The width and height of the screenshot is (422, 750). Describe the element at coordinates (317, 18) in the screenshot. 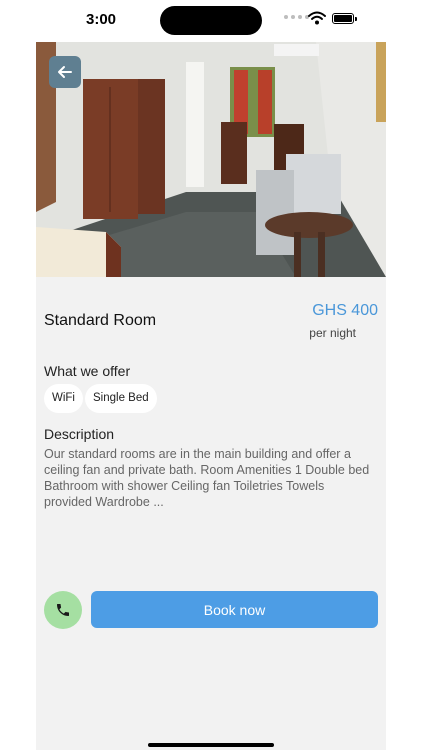

I see `wifi-icon` at that location.